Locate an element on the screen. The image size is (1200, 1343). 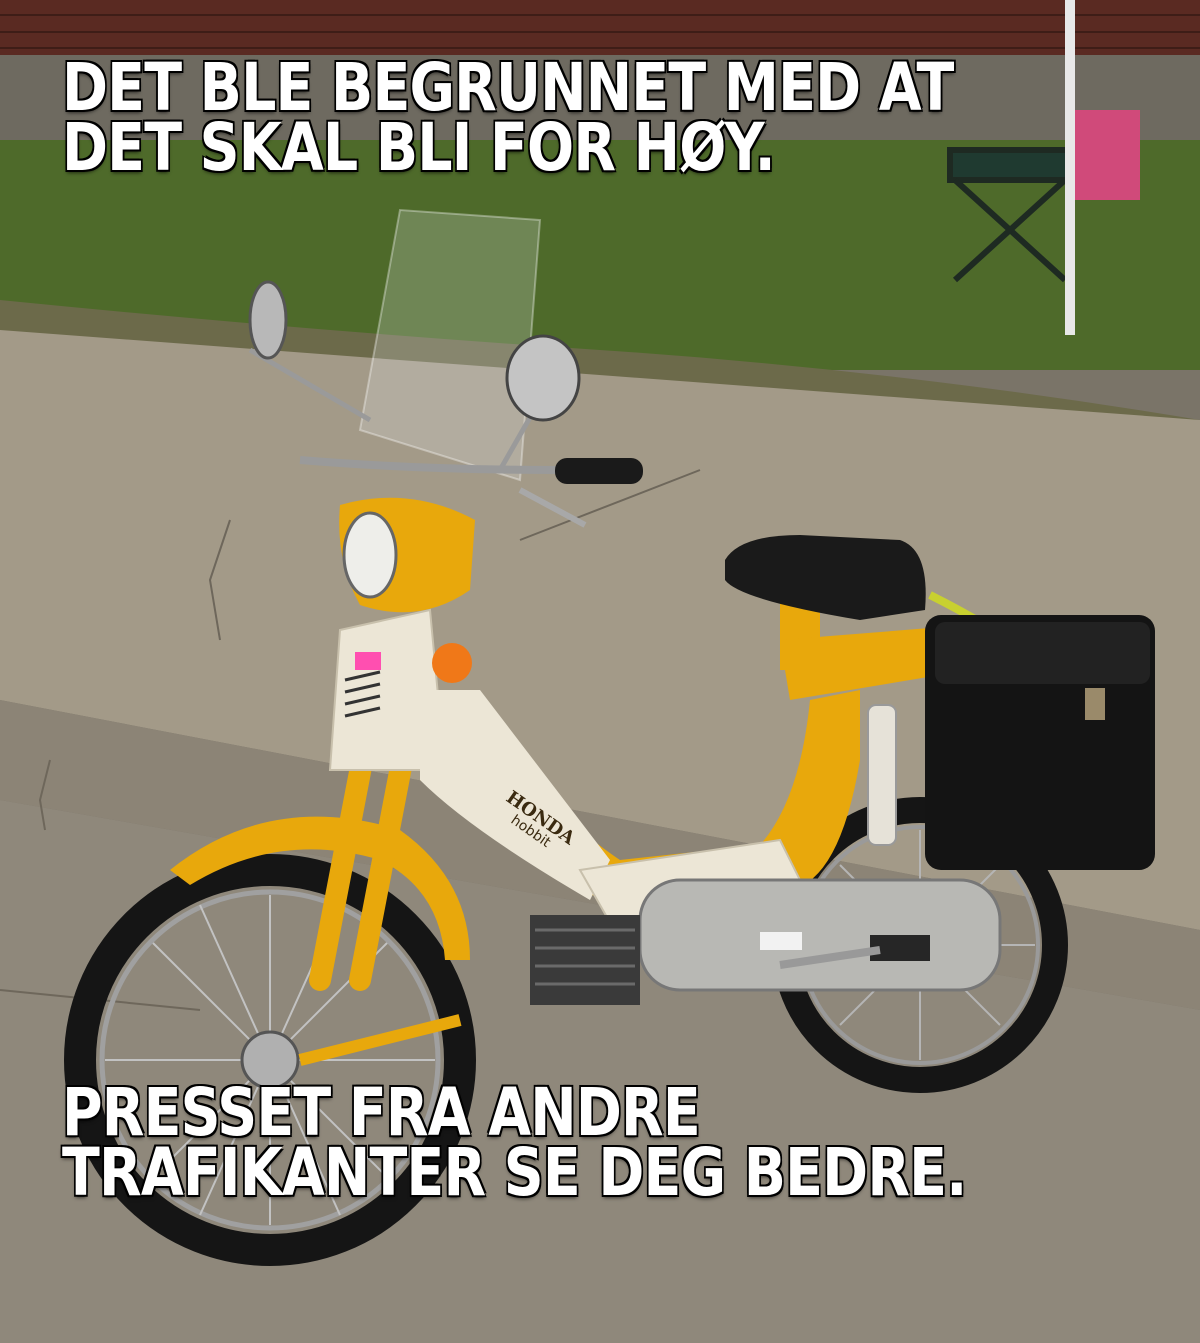
pink-chair is located at coordinates (1105, 155).